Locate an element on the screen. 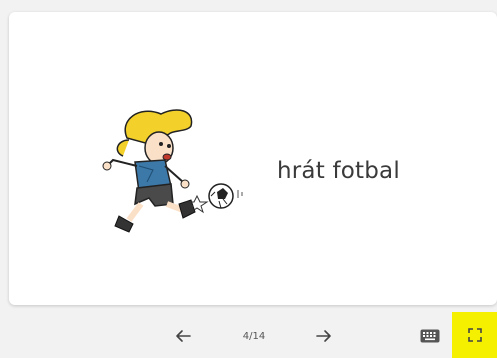 The image size is (497, 358). arrow-right-icon is located at coordinates (323, 336).